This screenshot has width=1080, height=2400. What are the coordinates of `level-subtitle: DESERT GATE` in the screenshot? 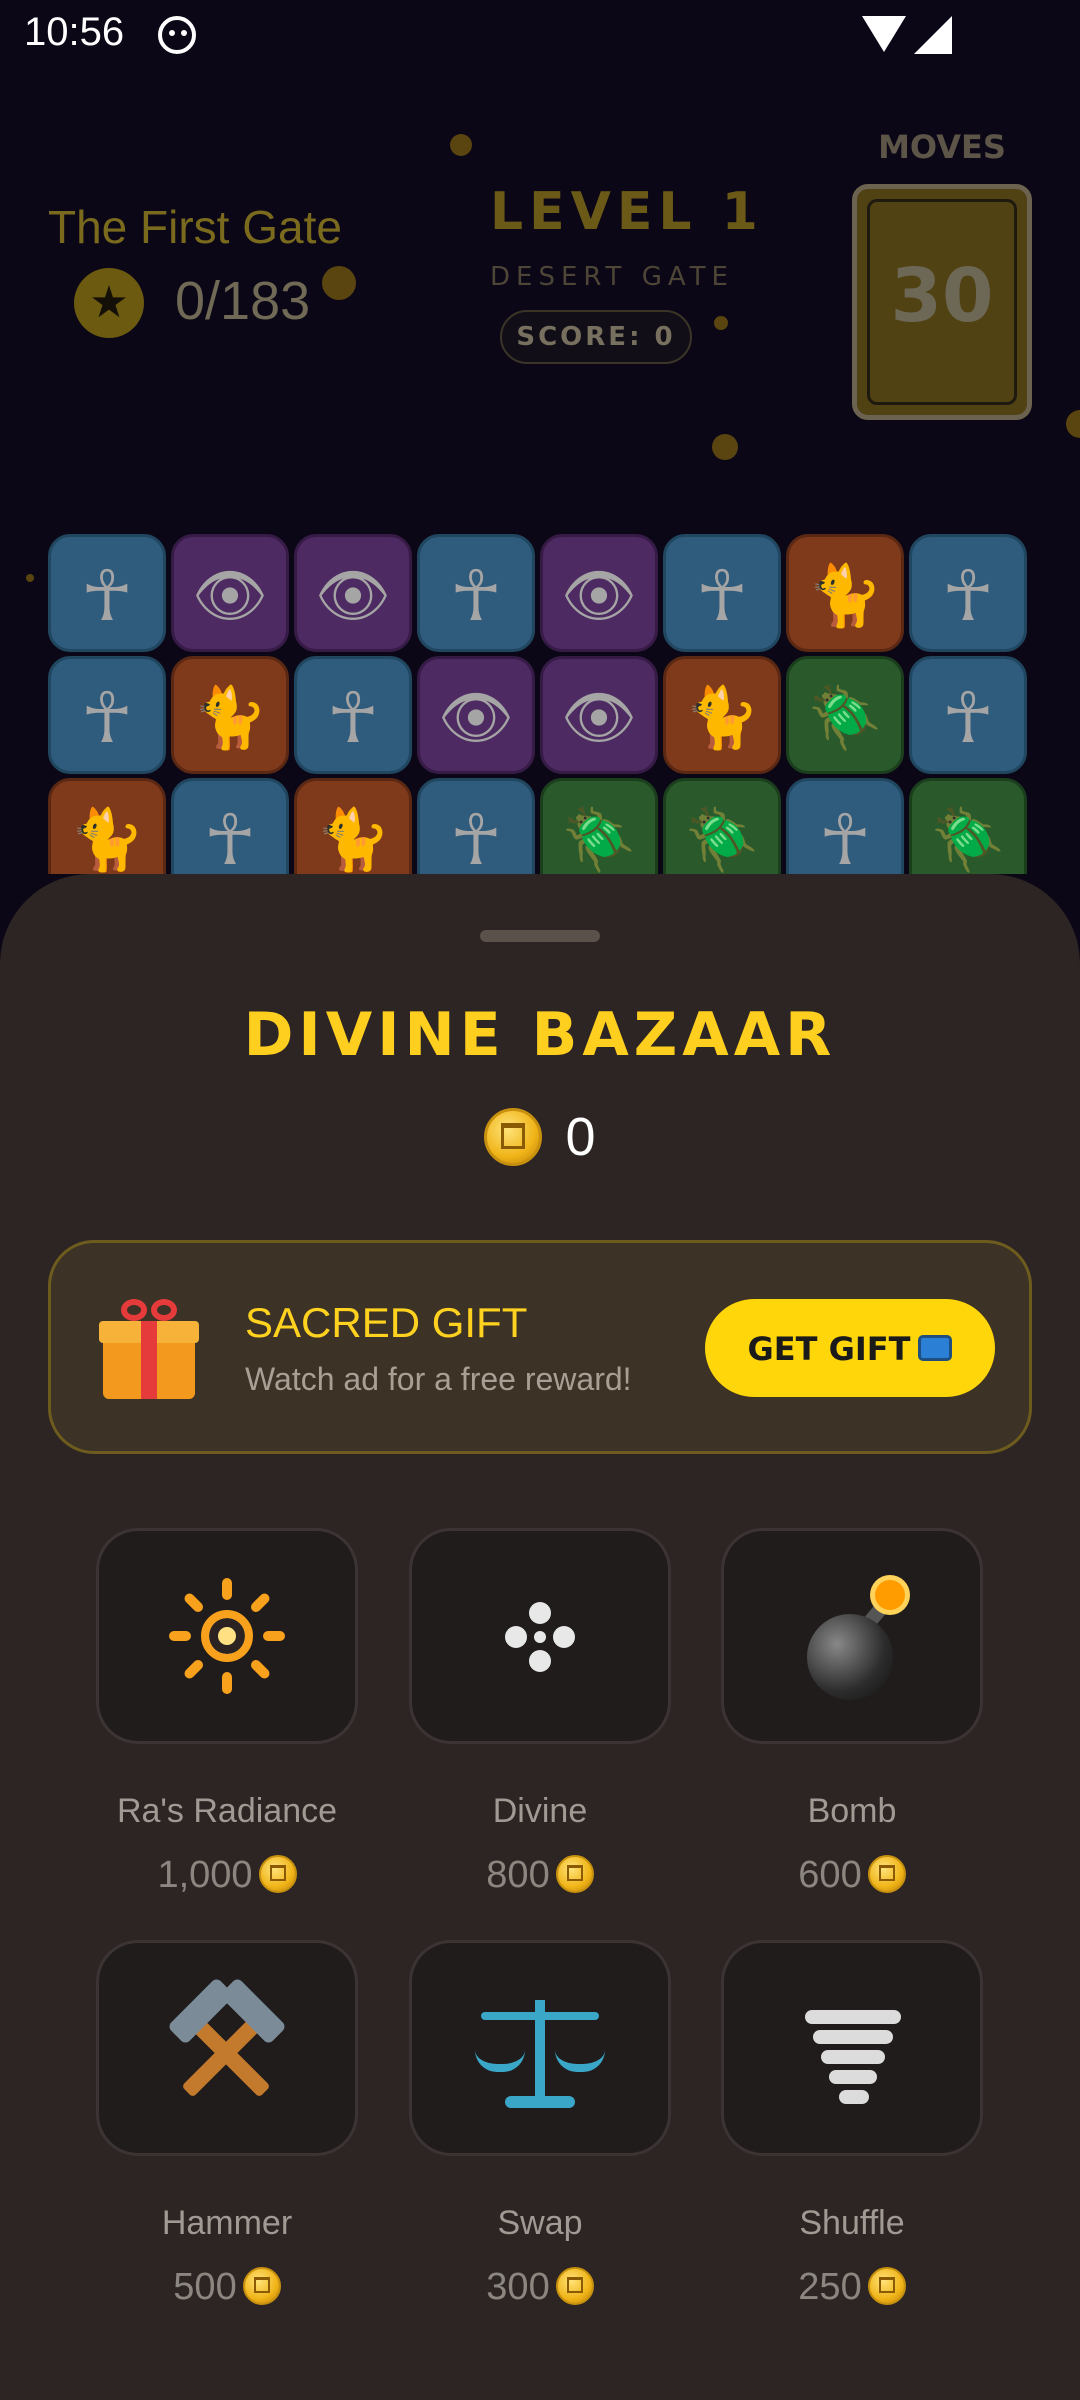 It's located at (612, 277).